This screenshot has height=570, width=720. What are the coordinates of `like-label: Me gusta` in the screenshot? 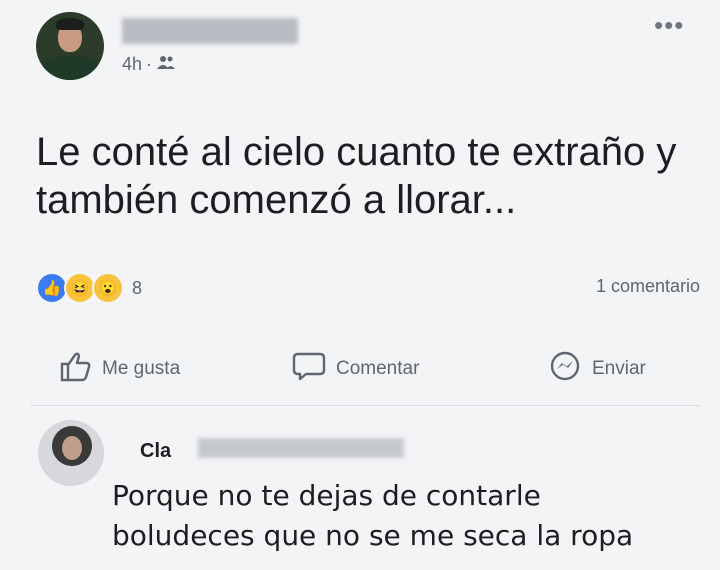 It's located at (141, 368).